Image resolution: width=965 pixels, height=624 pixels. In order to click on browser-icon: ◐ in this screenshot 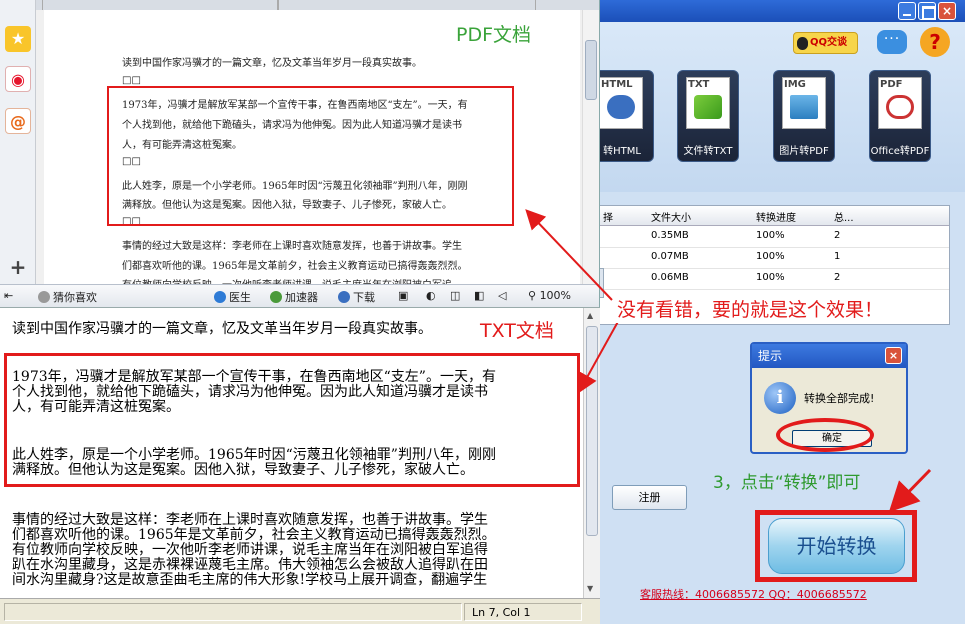, I will do `click(431, 295)`.